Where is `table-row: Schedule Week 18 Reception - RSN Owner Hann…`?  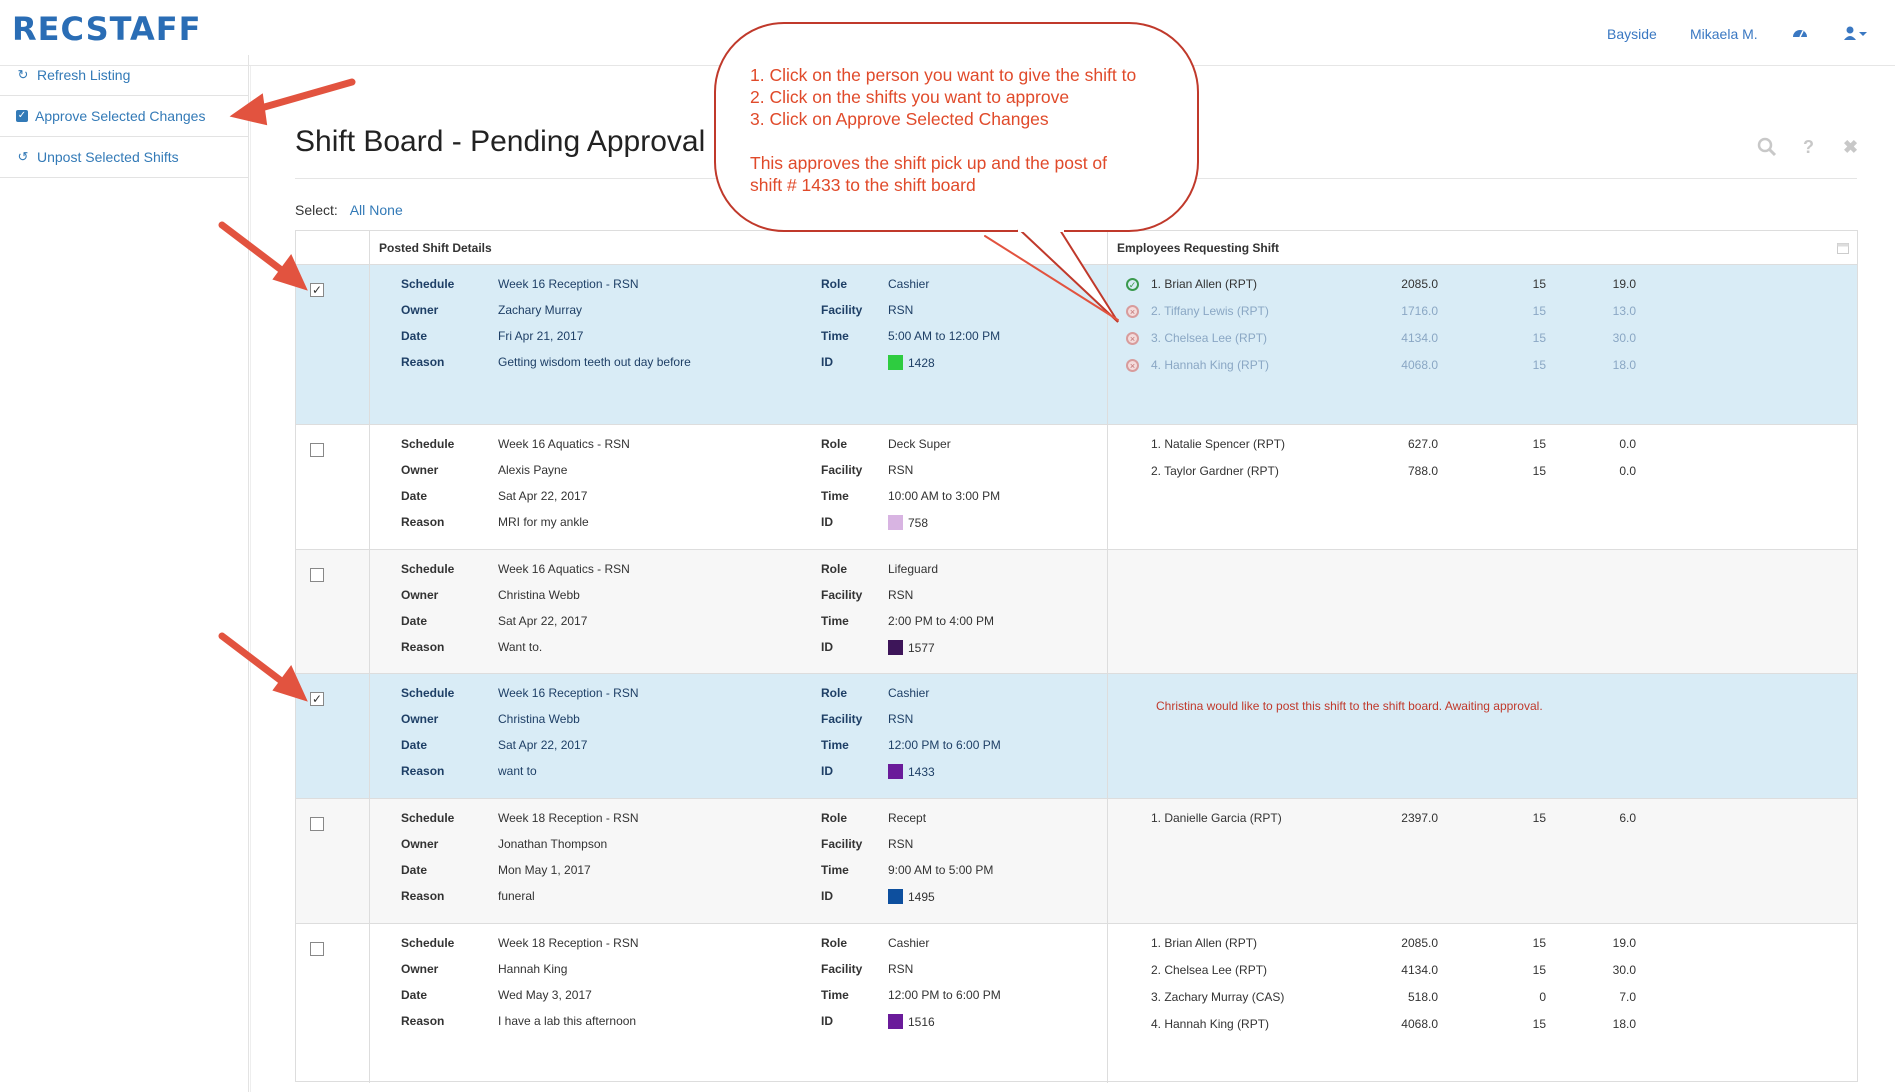 table-row: Schedule Week 18 Reception - RSN Owner Hann… is located at coordinates (1076, 1003).